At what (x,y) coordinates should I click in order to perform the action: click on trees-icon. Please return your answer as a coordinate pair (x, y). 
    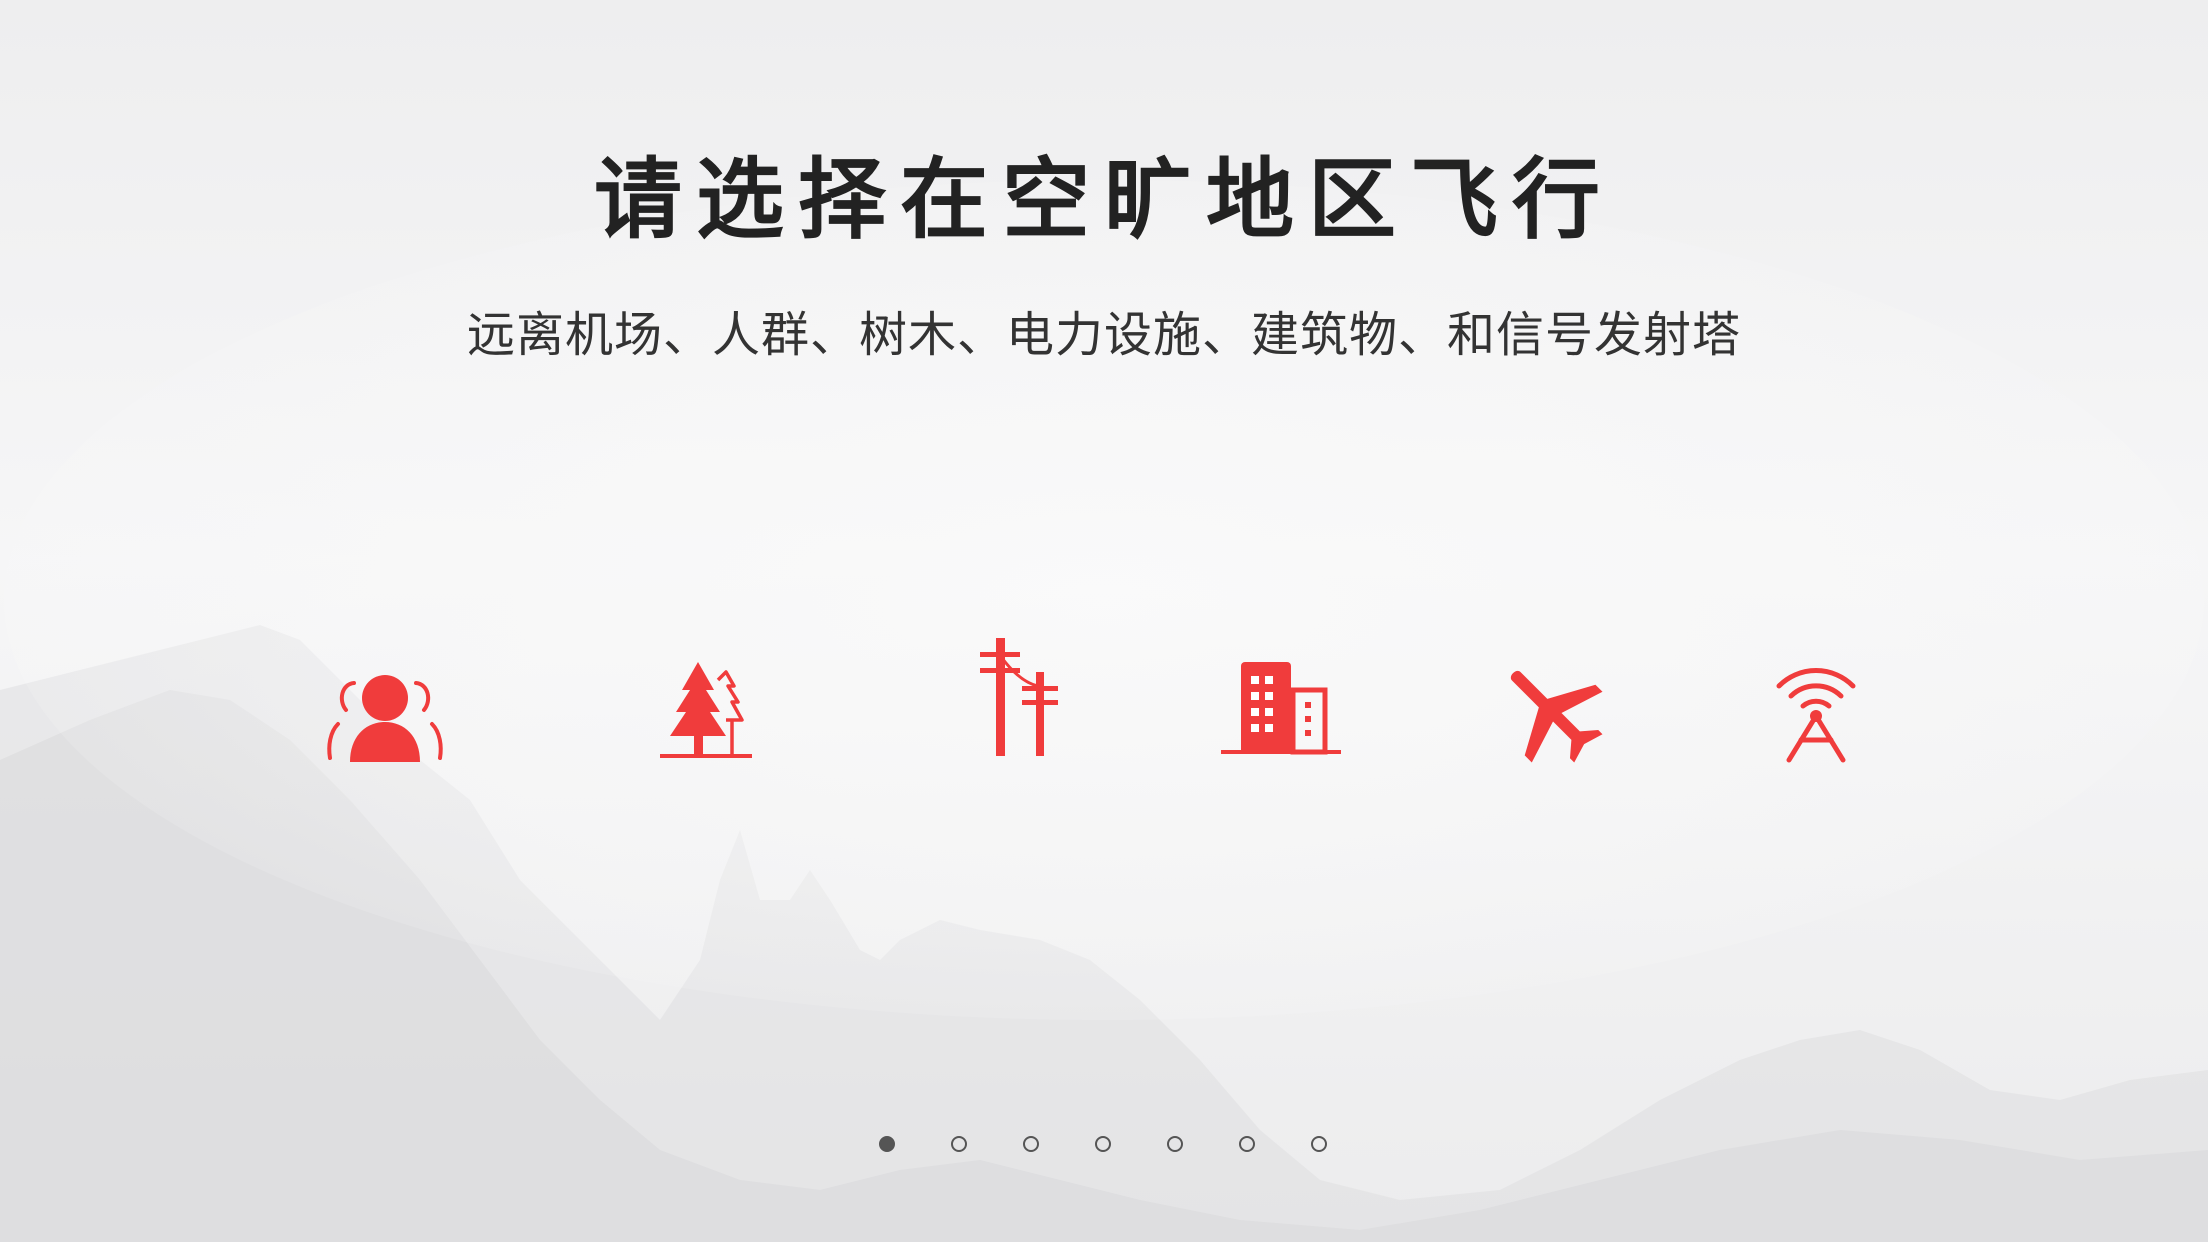
    Looking at the image, I should click on (705, 715).